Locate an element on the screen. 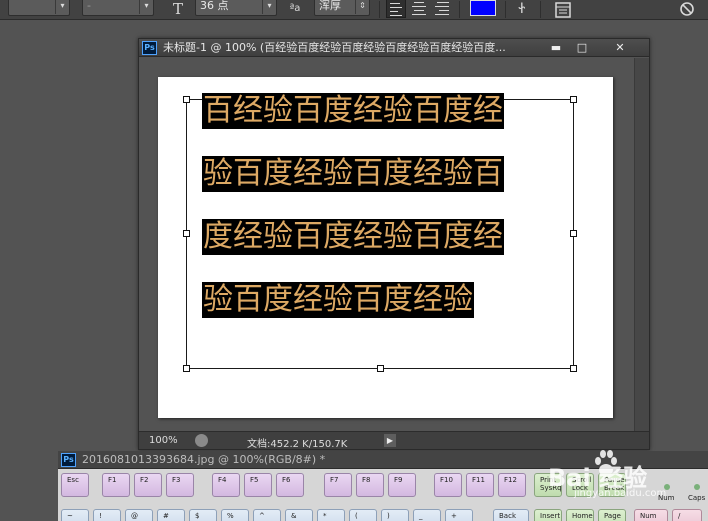 The width and height of the screenshot is (708, 521). key-backspace: Back is located at coordinates (511, 515).